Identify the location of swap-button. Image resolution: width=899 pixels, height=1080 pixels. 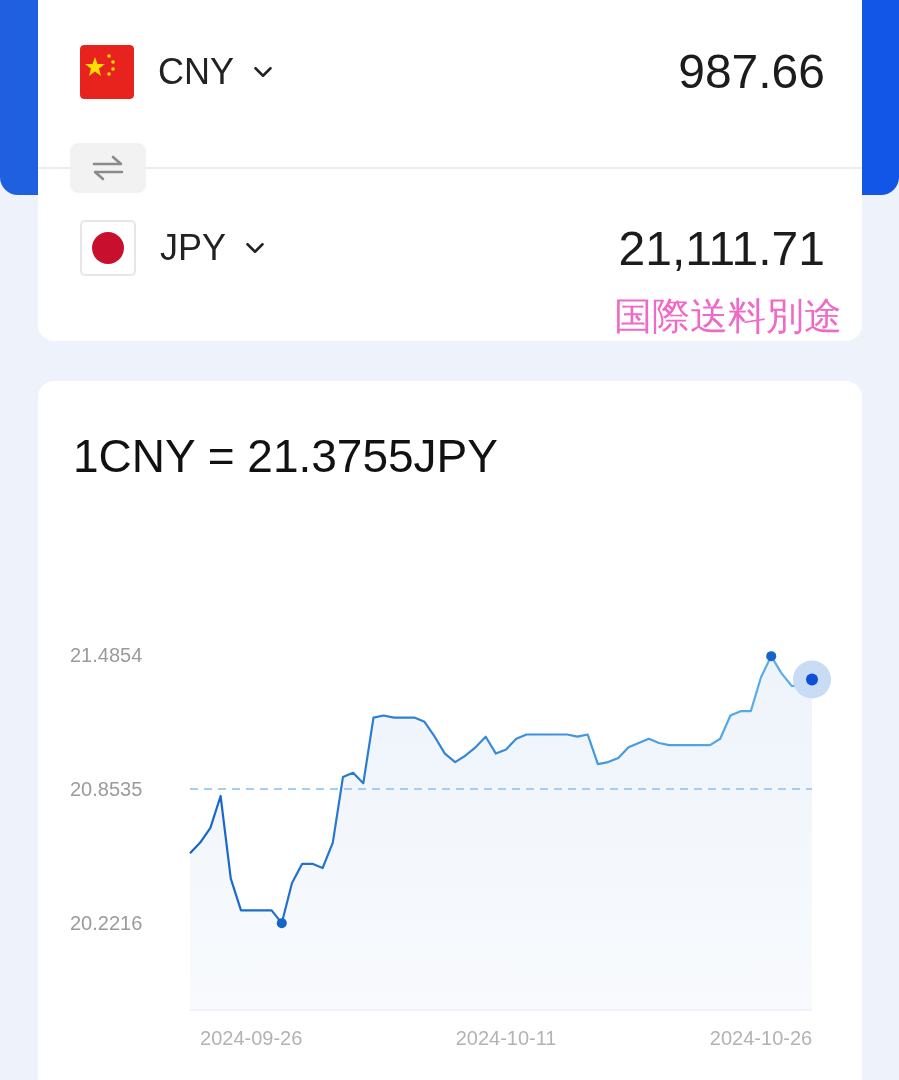
(108, 168).